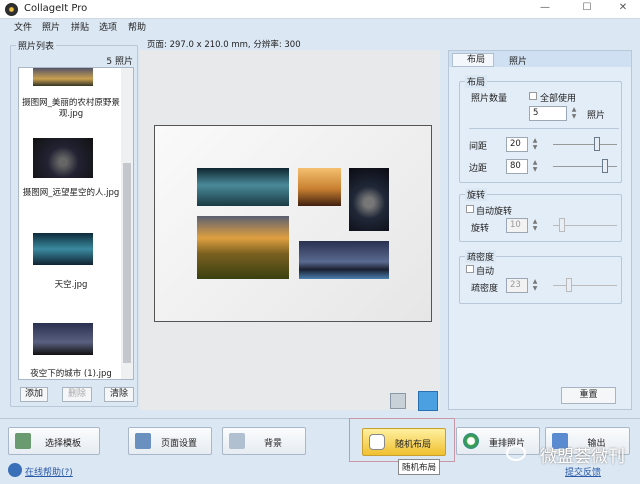 This screenshot has height=484, width=640. What do you see at coordinates (119, 62) in the screenshot?
I see `photo-count: 5 照片` at bounding box center [119, 62].